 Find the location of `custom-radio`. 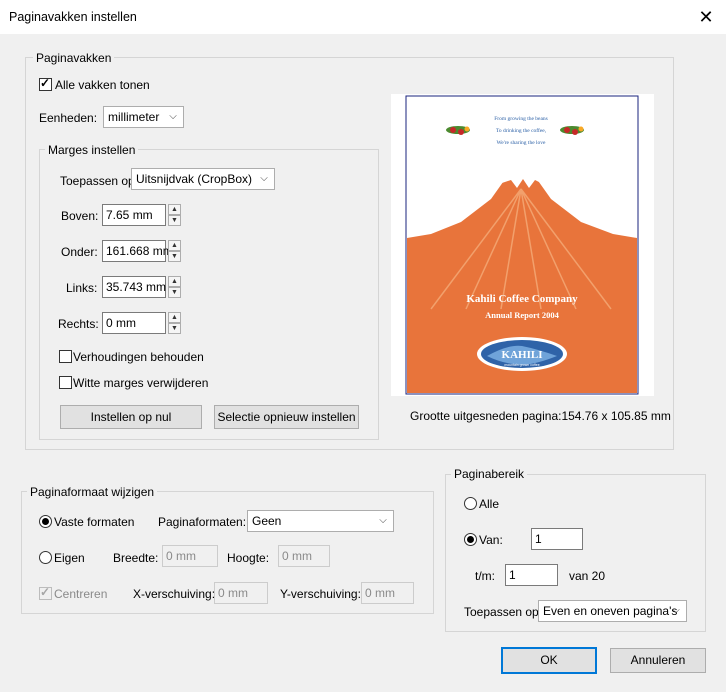

custom-radio is located at coordinates (45, 557).